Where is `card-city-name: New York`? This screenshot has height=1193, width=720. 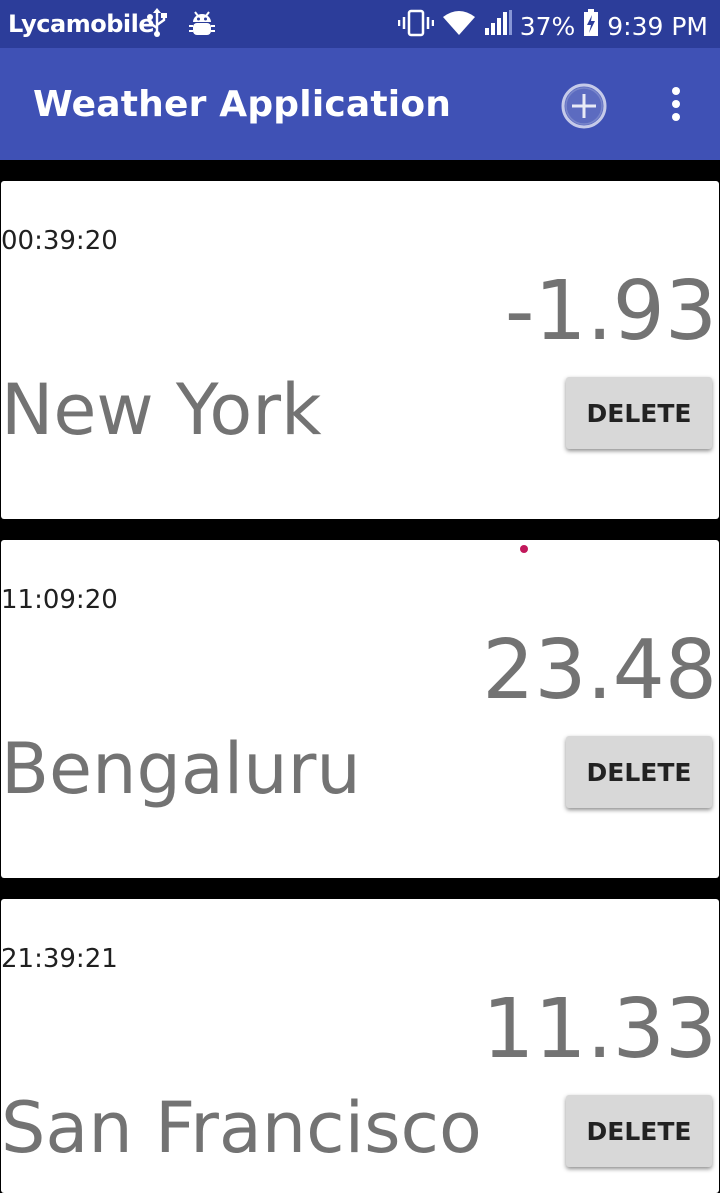
card-city-name: New York is located at coordinates (161, 410).